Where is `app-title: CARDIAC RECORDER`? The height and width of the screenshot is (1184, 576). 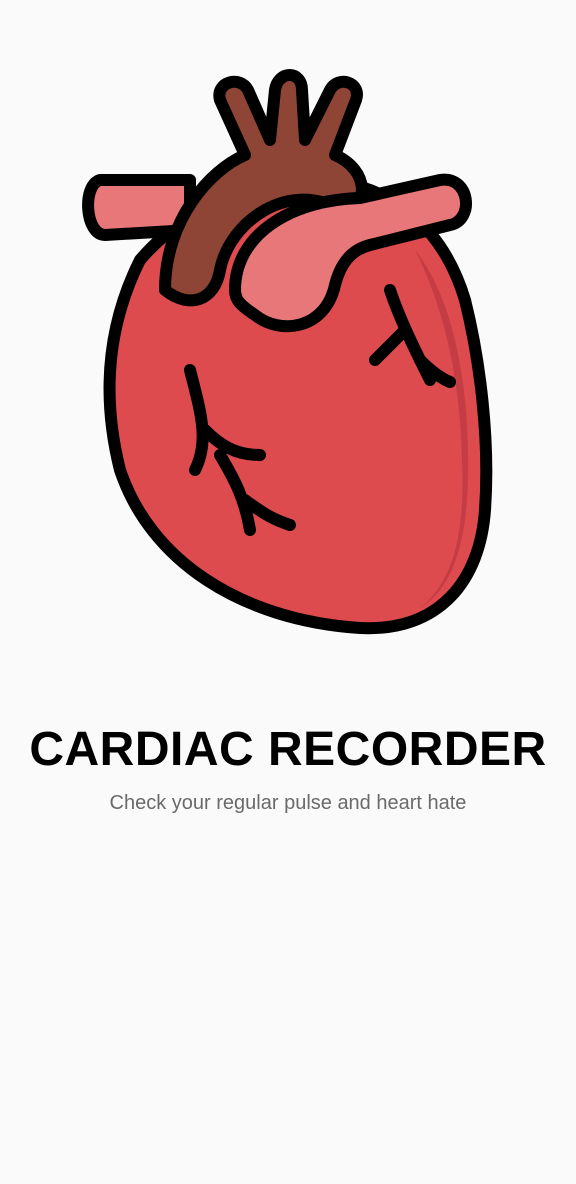 app-title: CARDIAC RECORDER is located at coordinates (288, 749).